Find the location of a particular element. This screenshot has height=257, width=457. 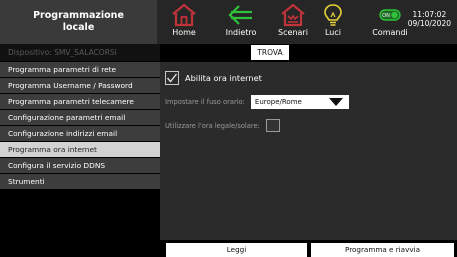

sidebar-item-ddns: Configura il servizio DDNS is located at coordinates (80, 165).